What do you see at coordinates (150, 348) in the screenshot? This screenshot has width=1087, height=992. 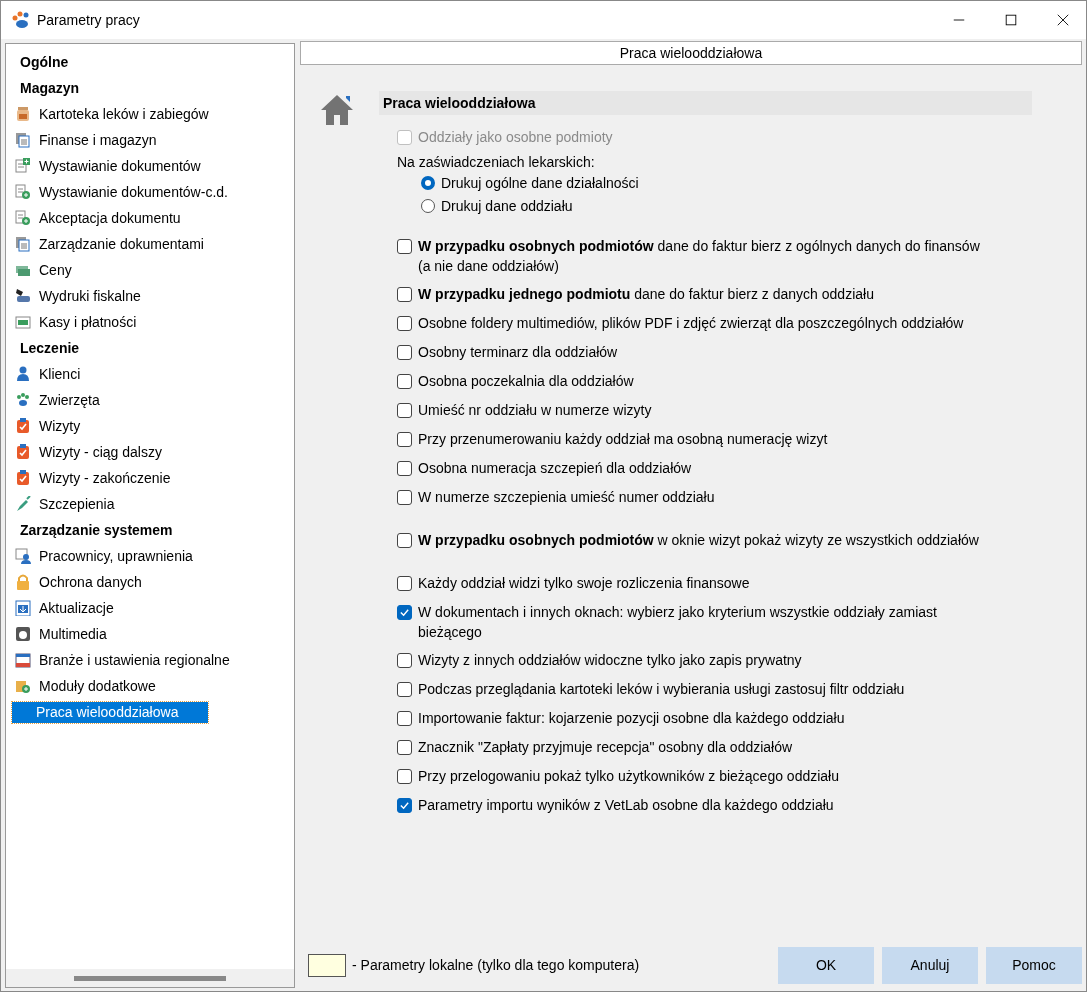 I see `tree-group-item: Leczenie` at bounding box center [150, 348].